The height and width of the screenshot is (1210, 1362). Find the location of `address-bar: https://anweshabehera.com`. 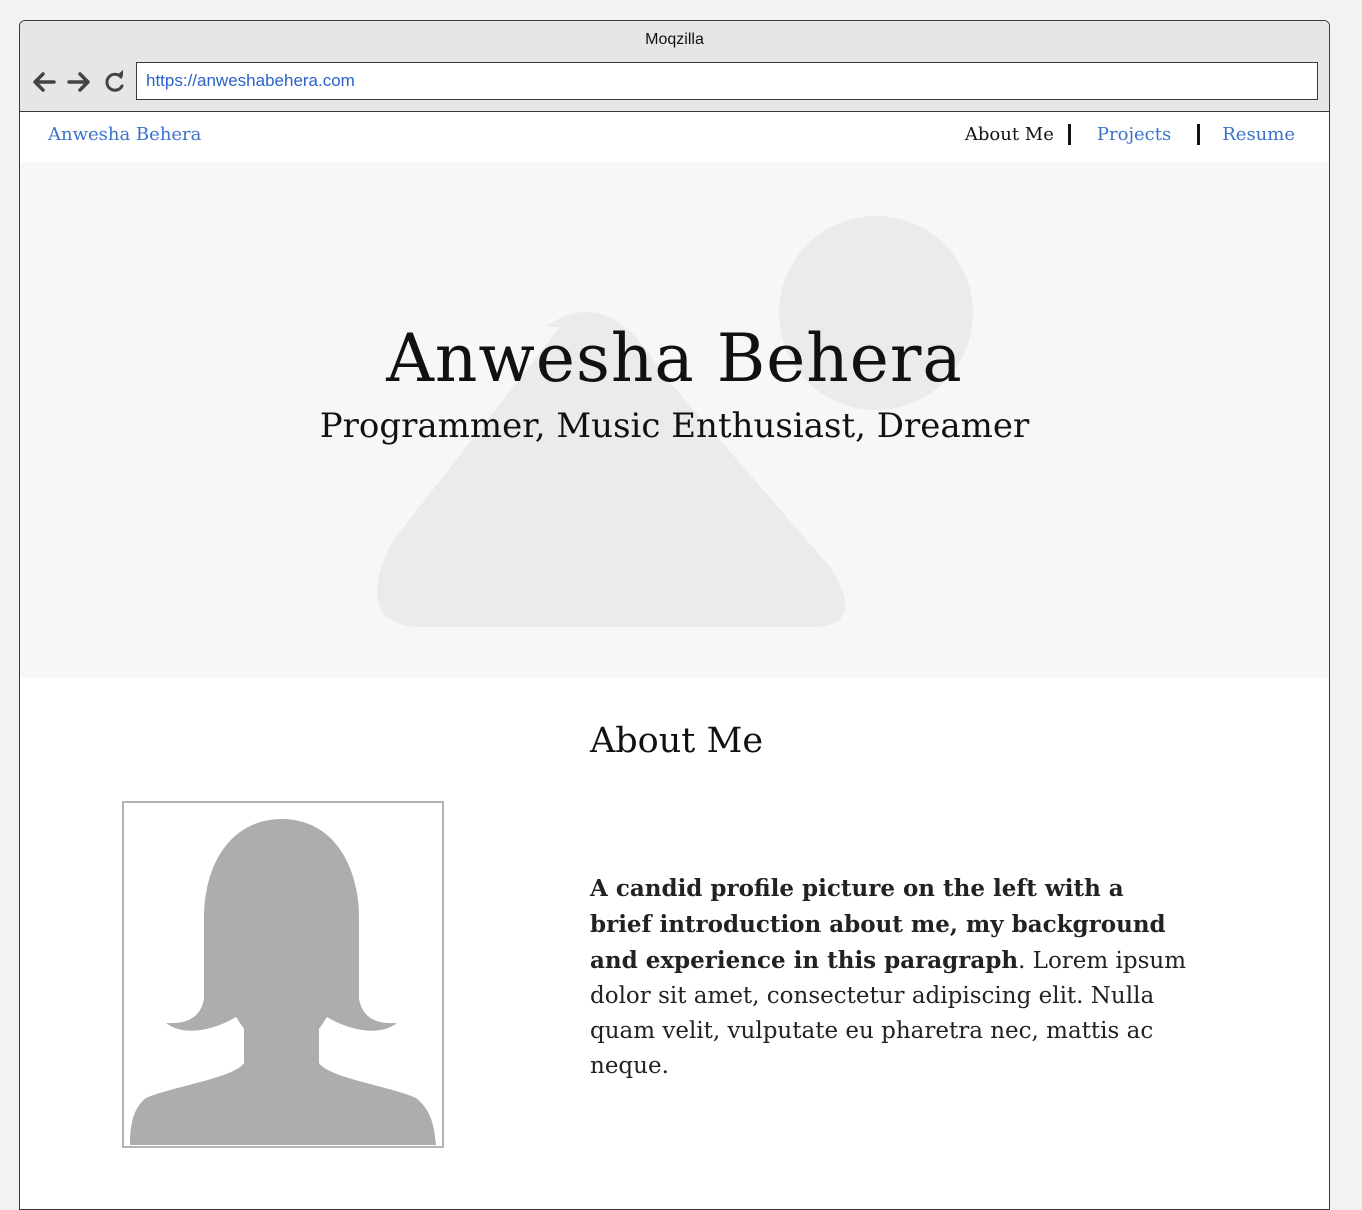

address-bar: https://anweshabehera.com is located at coordinates (727, 81).